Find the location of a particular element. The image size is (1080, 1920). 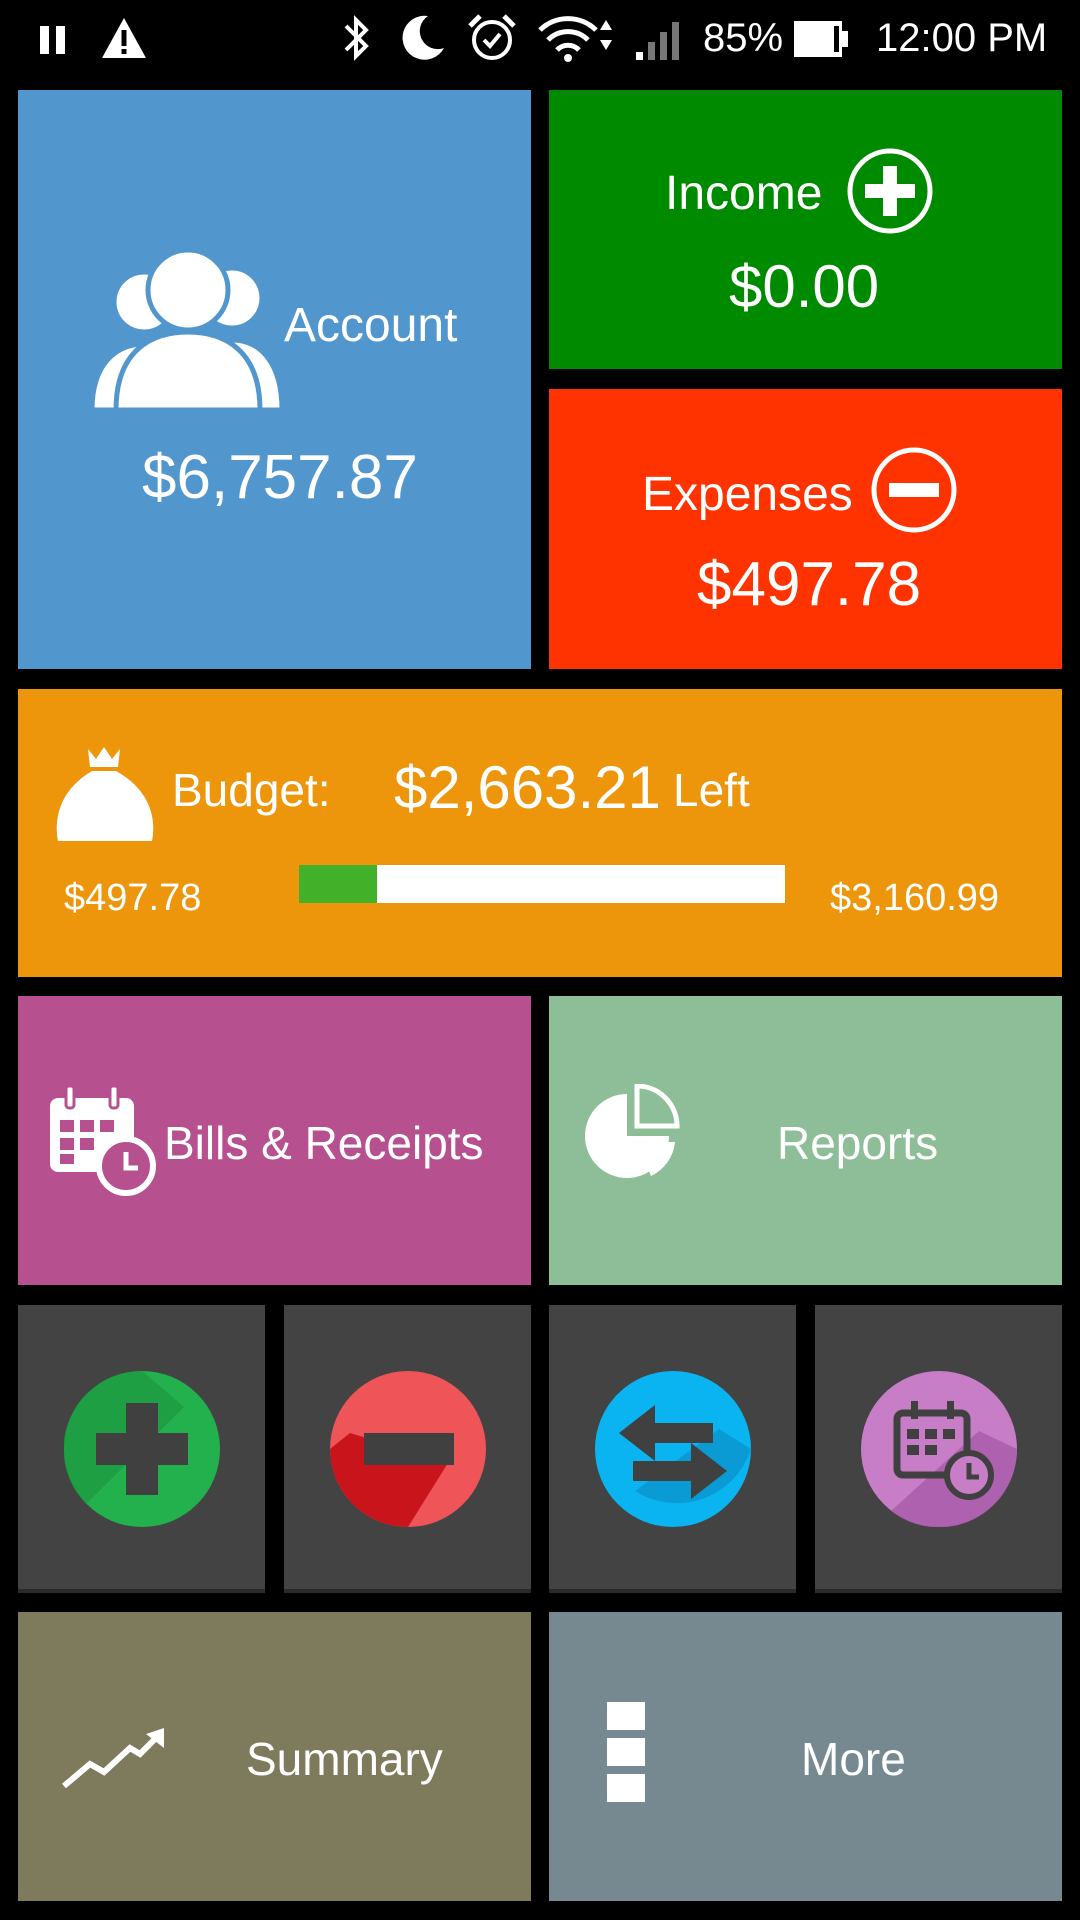

reports-label: Reports is located at coordinates (858, 1143).